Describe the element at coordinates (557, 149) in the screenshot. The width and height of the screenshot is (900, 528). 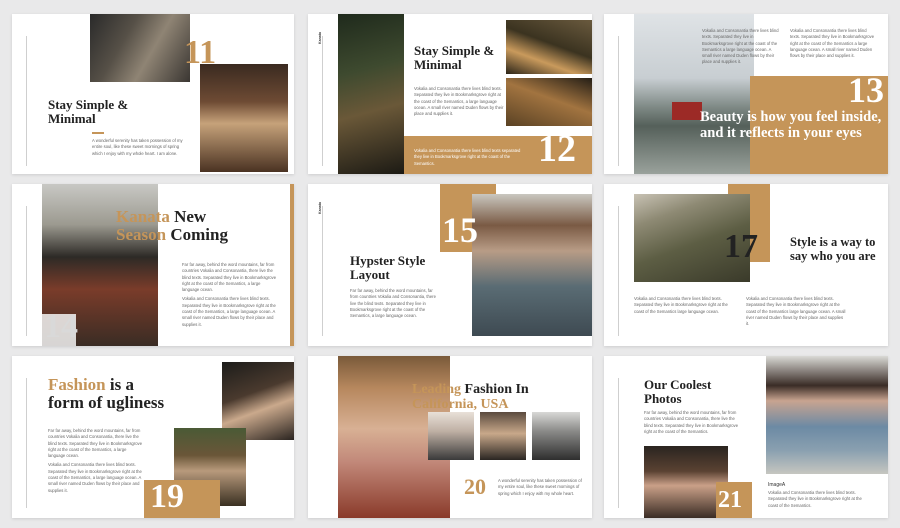
I see `slide-number: 12` at that location.